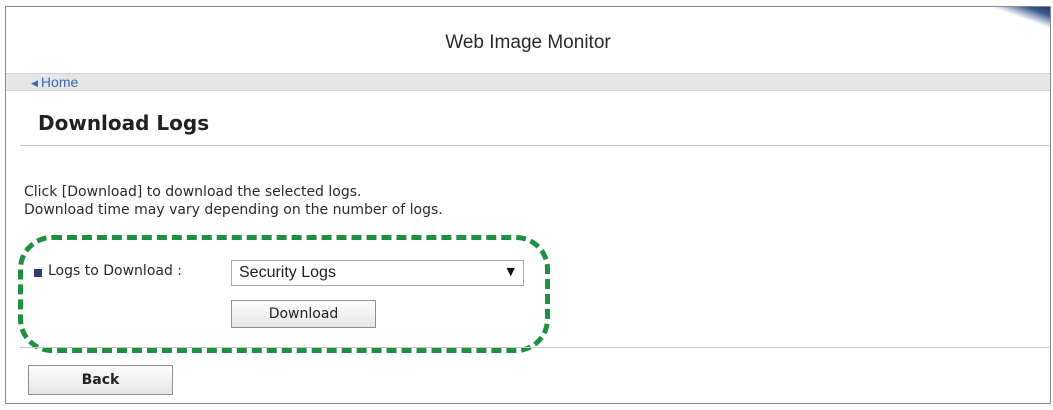 The image size is (1053, 410). What do you see at coordinates (510, 271) in the screenshot?
I see `caret-down-icon: ▼` at bounding box center [510, 271].